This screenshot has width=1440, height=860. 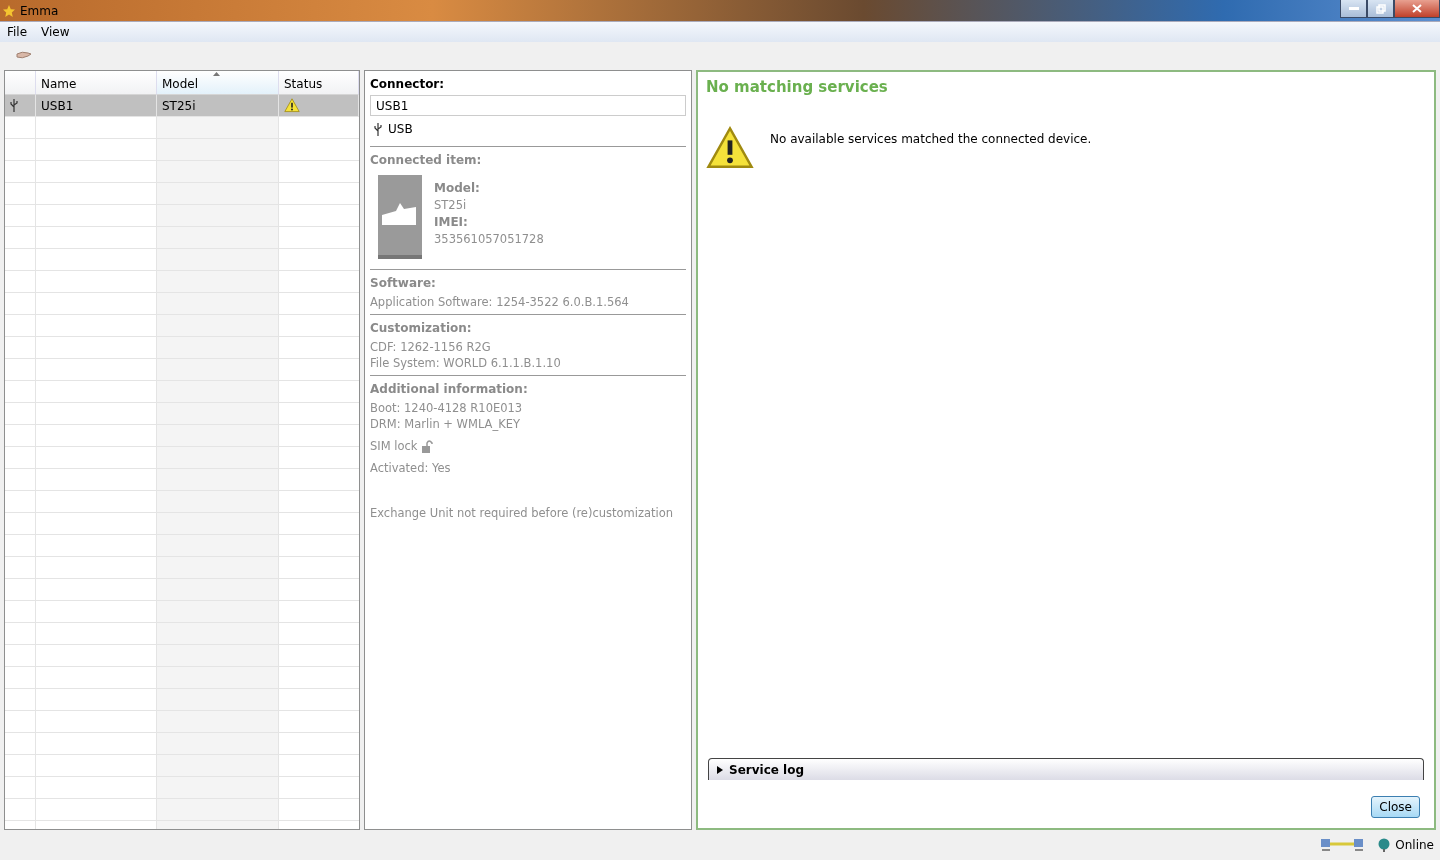 I want to click on section-title: Additional information:, so click(x=449, y=389).